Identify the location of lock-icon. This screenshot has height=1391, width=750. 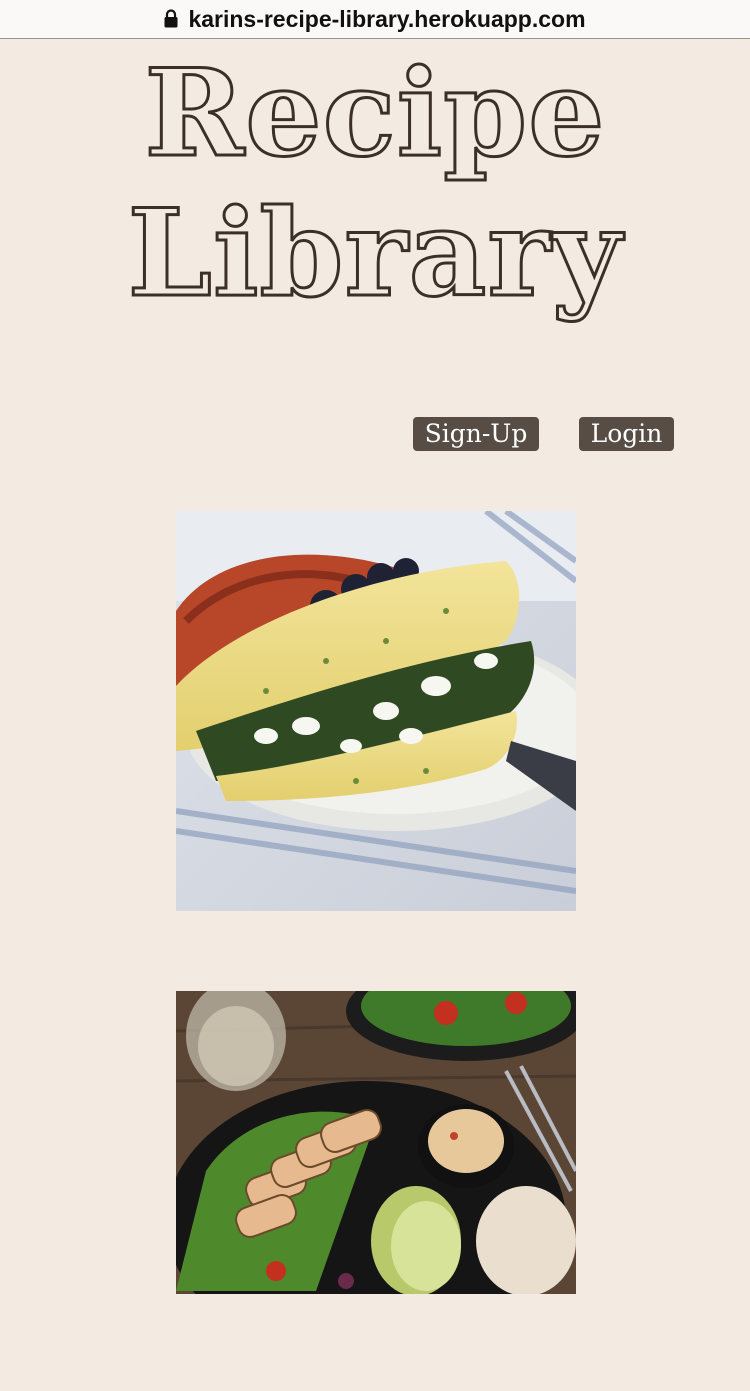
(171, 17).